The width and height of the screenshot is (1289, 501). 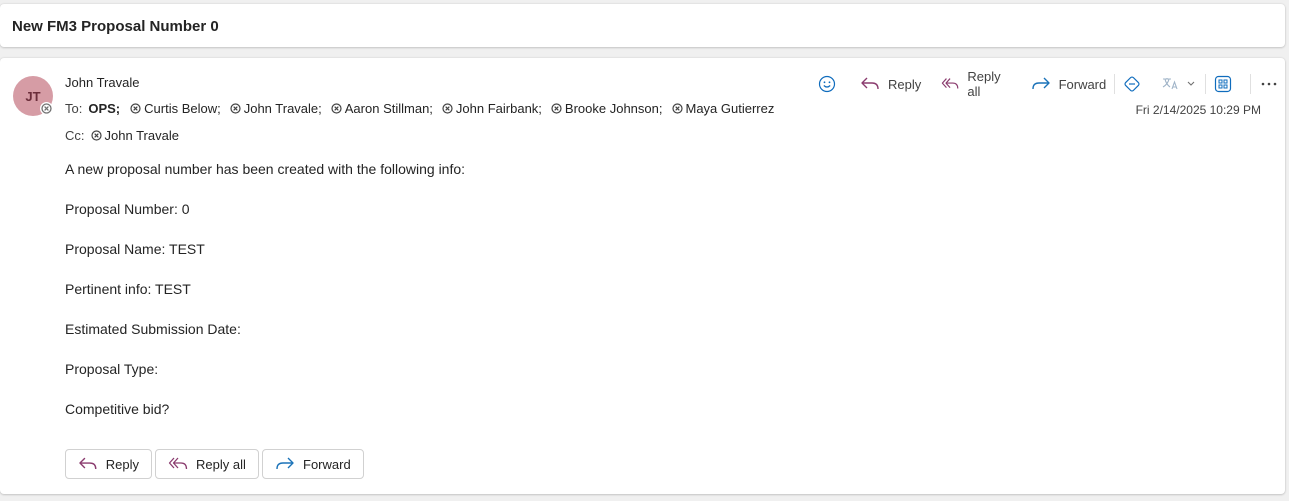 I want to click on recipient-name: John Travale;, so click(x=282, y=108).